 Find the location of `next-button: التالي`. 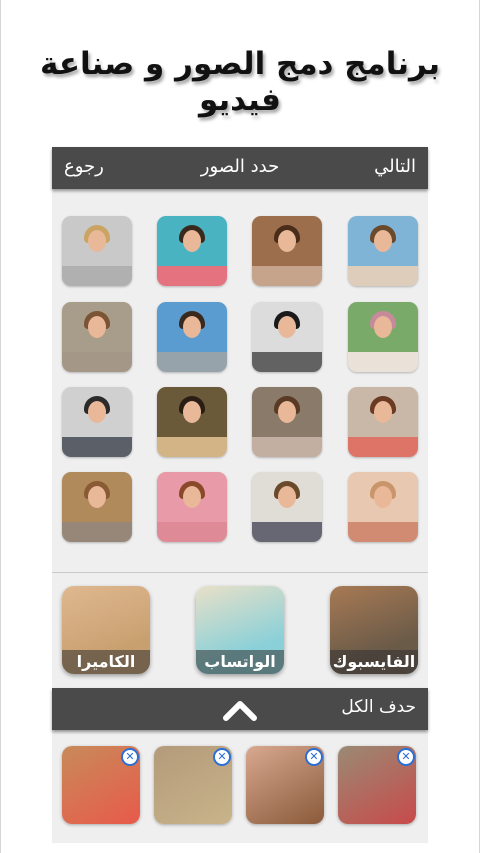

next-button: التالي is located at coordinates (395, 166).